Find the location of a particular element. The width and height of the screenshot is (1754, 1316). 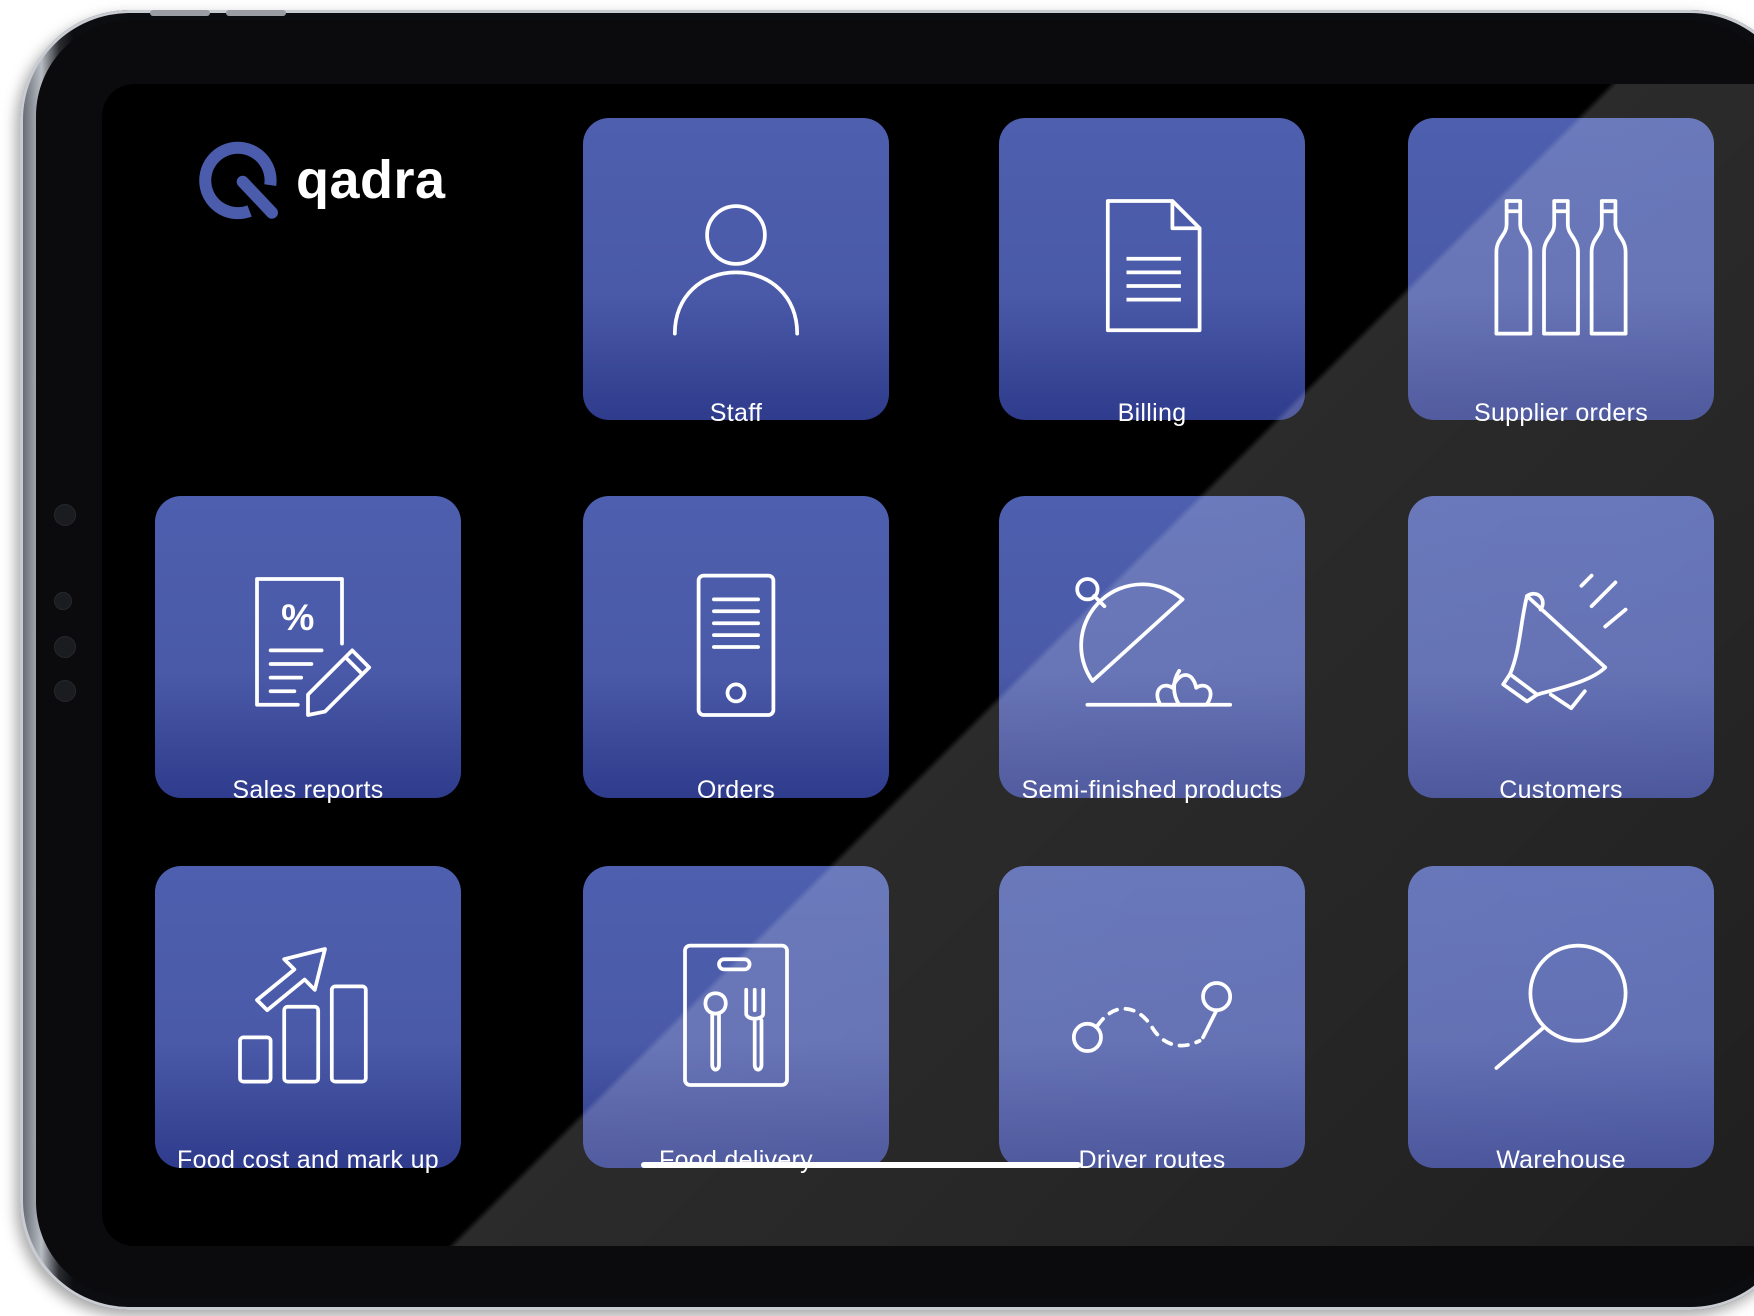

app-logo: qadra is located at coordinates (322, 180).